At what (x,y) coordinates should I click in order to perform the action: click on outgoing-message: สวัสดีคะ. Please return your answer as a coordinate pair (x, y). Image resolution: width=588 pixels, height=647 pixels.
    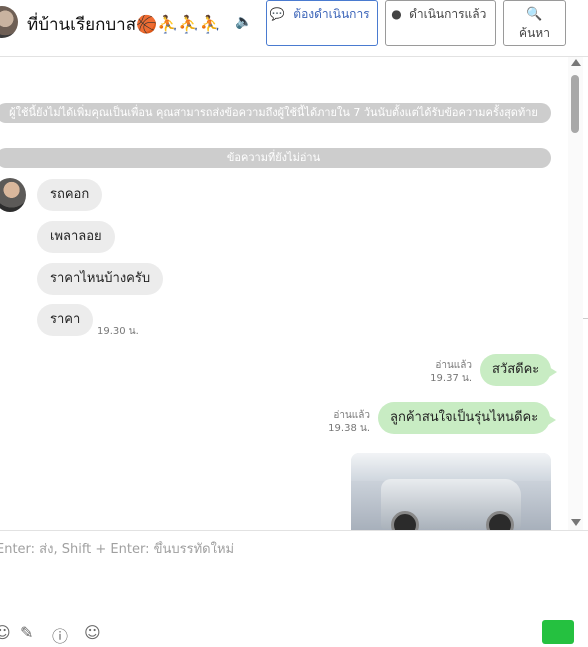
    Looking at the image, I should click on (519, 370).